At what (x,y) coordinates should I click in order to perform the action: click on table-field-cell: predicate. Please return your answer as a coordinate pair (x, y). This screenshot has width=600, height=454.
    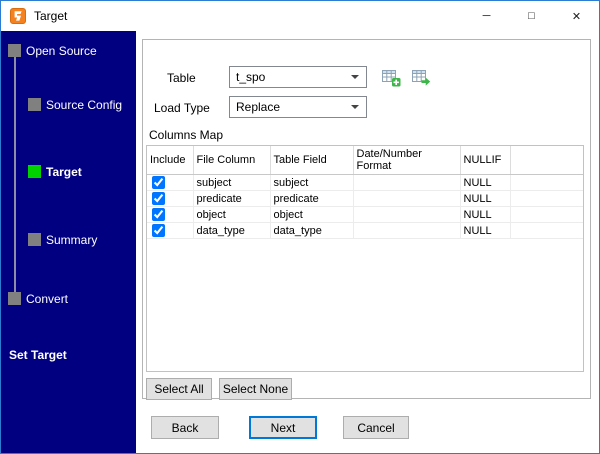
    Looking at the image, I should click on (312, 198).